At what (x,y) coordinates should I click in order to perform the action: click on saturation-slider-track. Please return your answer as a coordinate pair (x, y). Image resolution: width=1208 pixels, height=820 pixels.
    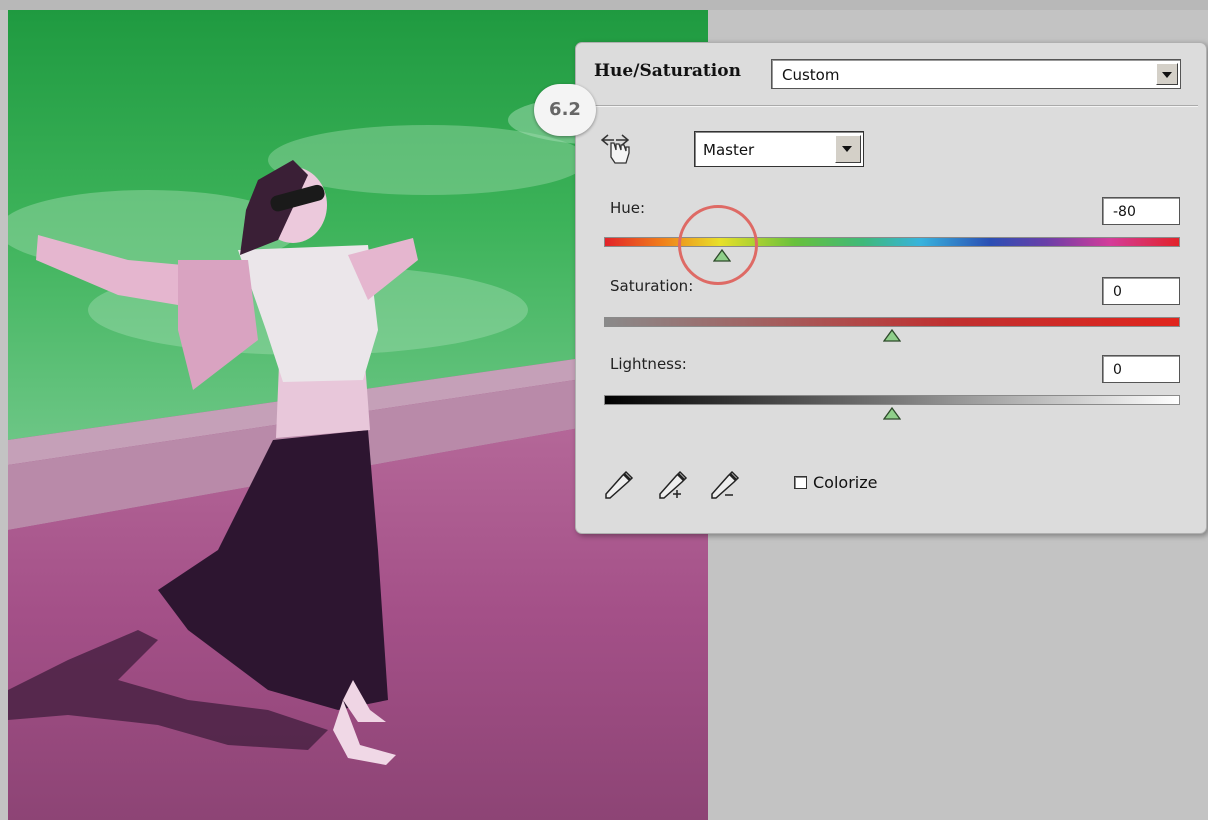
    Looking at the image, I should click on (892, 322).